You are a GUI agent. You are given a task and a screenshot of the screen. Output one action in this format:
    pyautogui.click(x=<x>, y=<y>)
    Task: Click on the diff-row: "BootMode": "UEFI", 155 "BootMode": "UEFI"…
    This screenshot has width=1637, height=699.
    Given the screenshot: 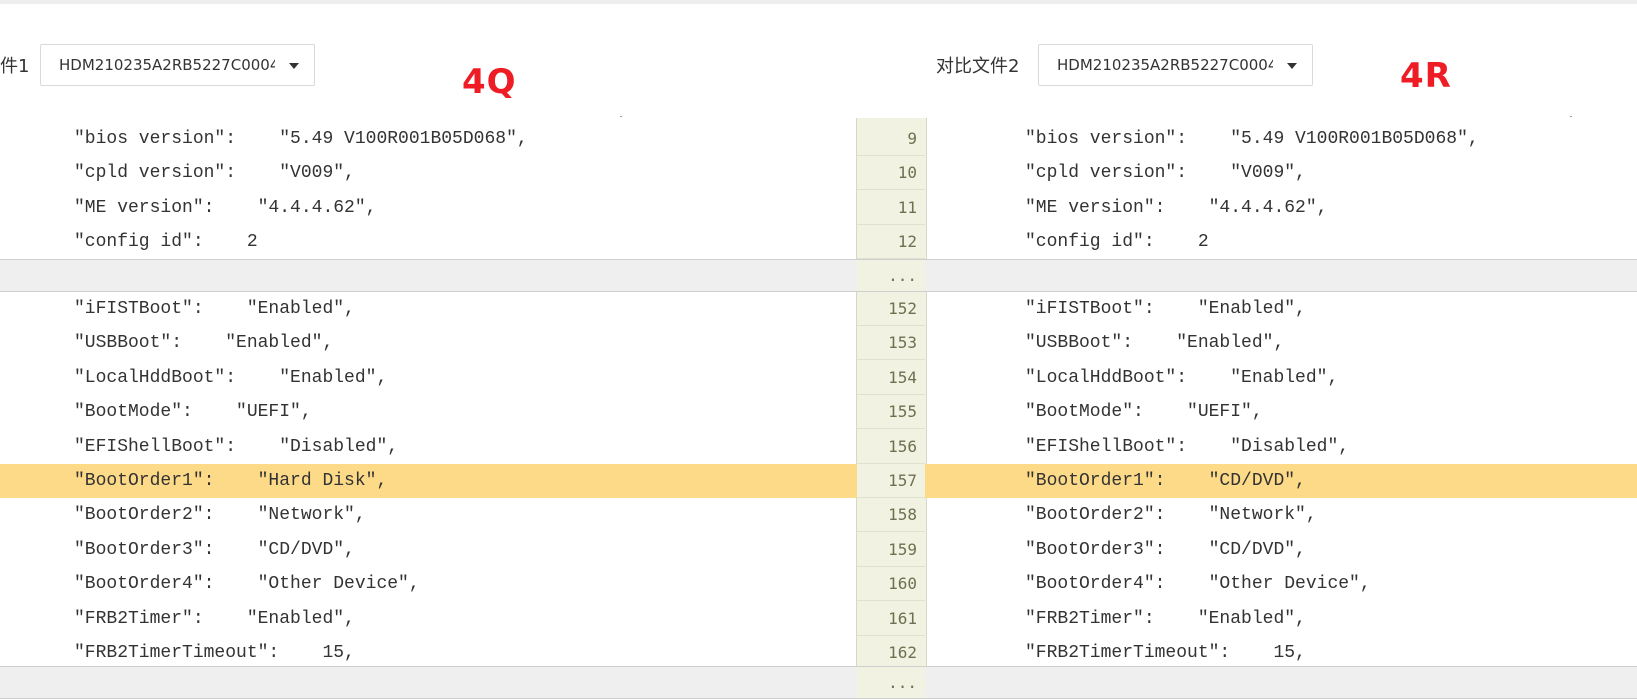 What is the action you would take?
    pyautogui.click(x=818, y=412)
    